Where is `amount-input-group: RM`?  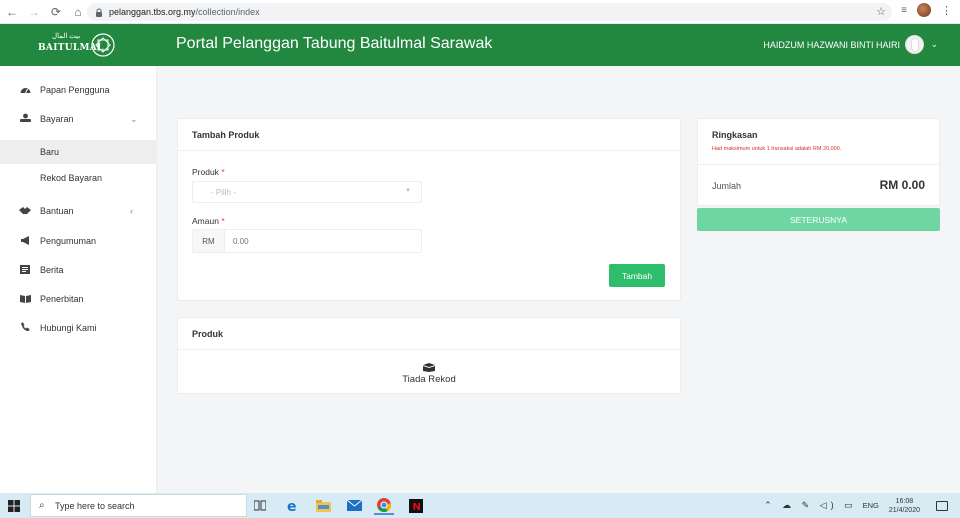 amount-input-group: RM is located at coordinates (307, 241).